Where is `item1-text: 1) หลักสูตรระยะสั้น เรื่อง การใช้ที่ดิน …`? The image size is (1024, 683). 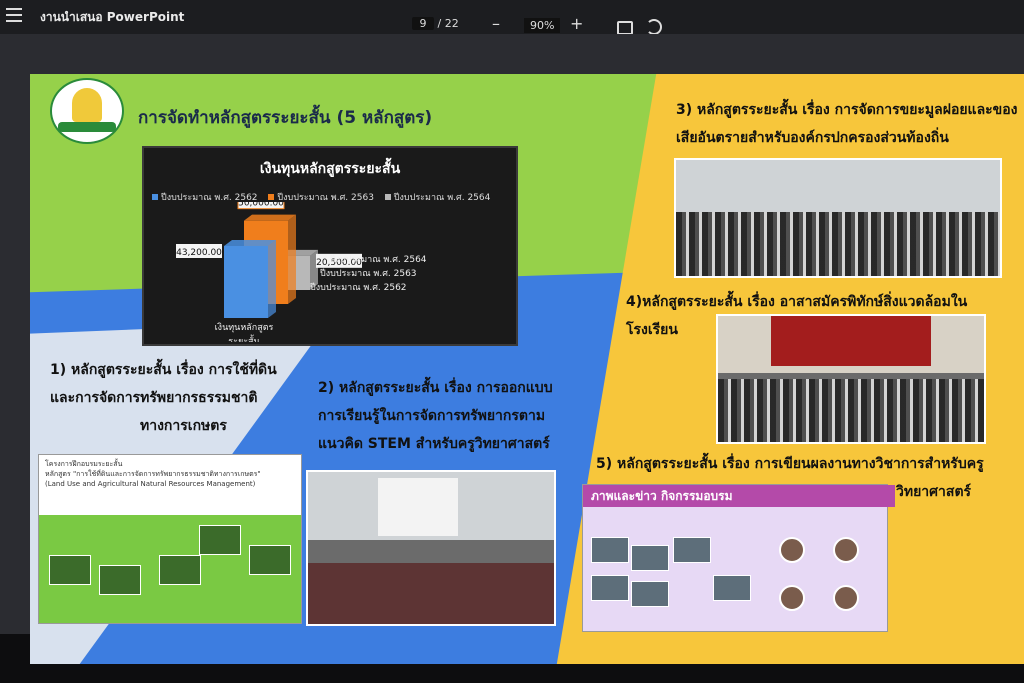
item1-text: 1) หลักสูตรระยะสั้น เรื่อง การใช้ที่ดิน … is located at coordinates (163, 398).